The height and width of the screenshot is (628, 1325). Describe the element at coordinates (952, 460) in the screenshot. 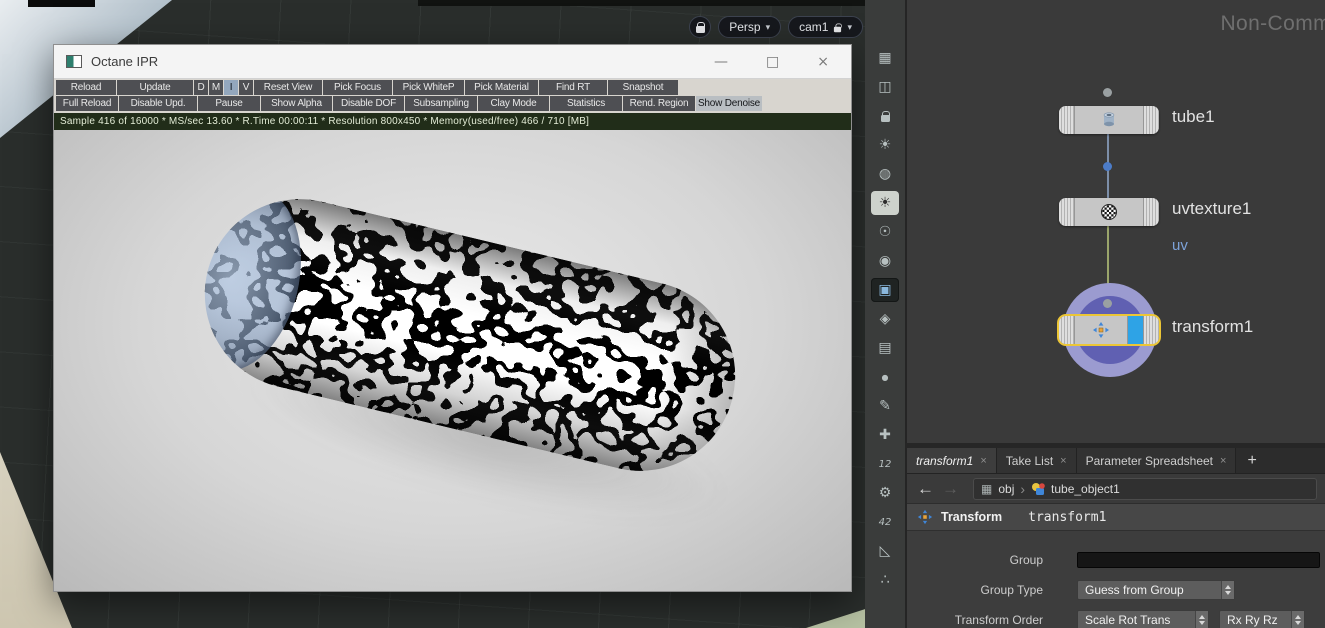

I see `tab-transform1: transform1 ×` at that location.